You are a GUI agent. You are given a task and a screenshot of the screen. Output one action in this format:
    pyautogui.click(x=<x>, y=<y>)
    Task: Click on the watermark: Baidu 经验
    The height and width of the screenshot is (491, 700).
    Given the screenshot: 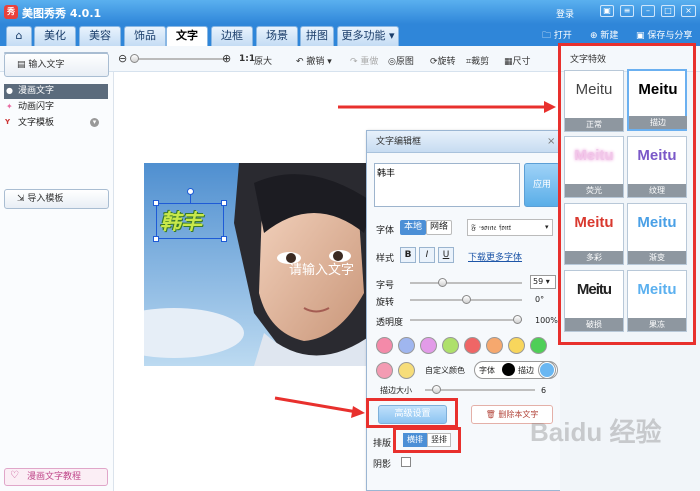 What is the action you would take?
    pyautogui.click(x=596, y=432)
    